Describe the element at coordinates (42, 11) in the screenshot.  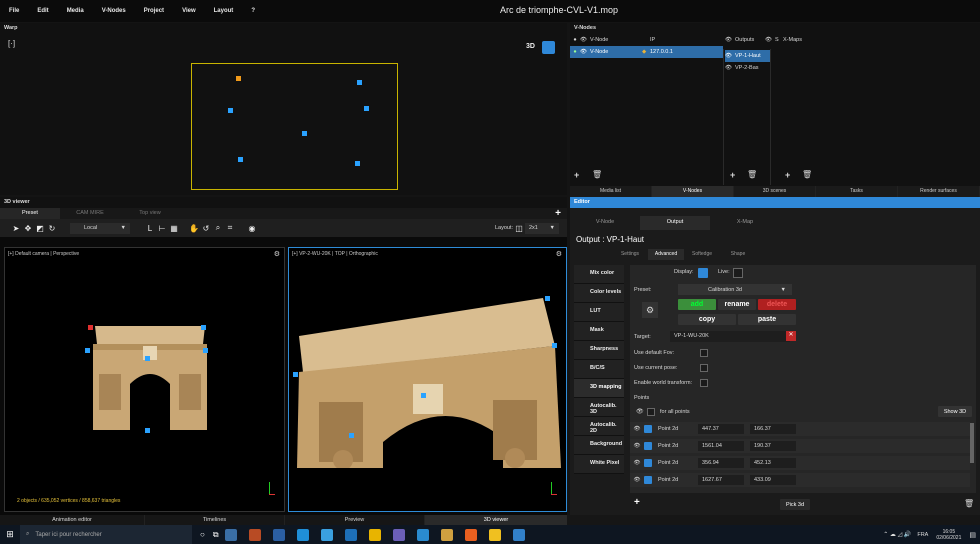
I see `menu-edit: Edit` at that location.